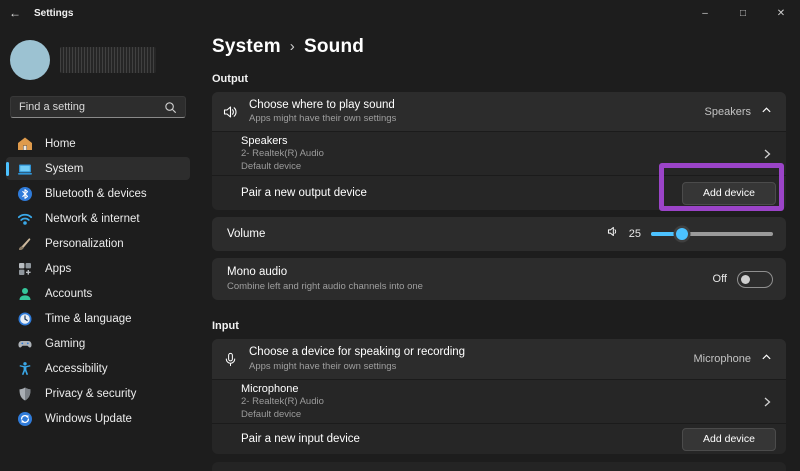 The image size is (800, 471). I want to click on sidebar-item-label: Network & internet, so click(92, 218).